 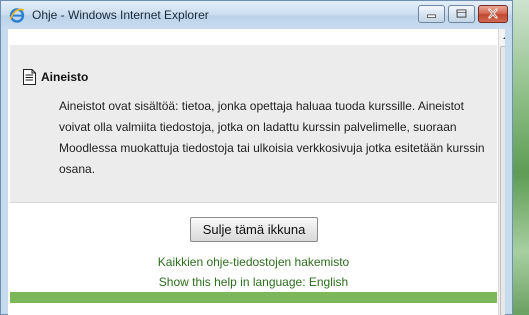 I want to click on close-window-button, so click(x=493, y=14).